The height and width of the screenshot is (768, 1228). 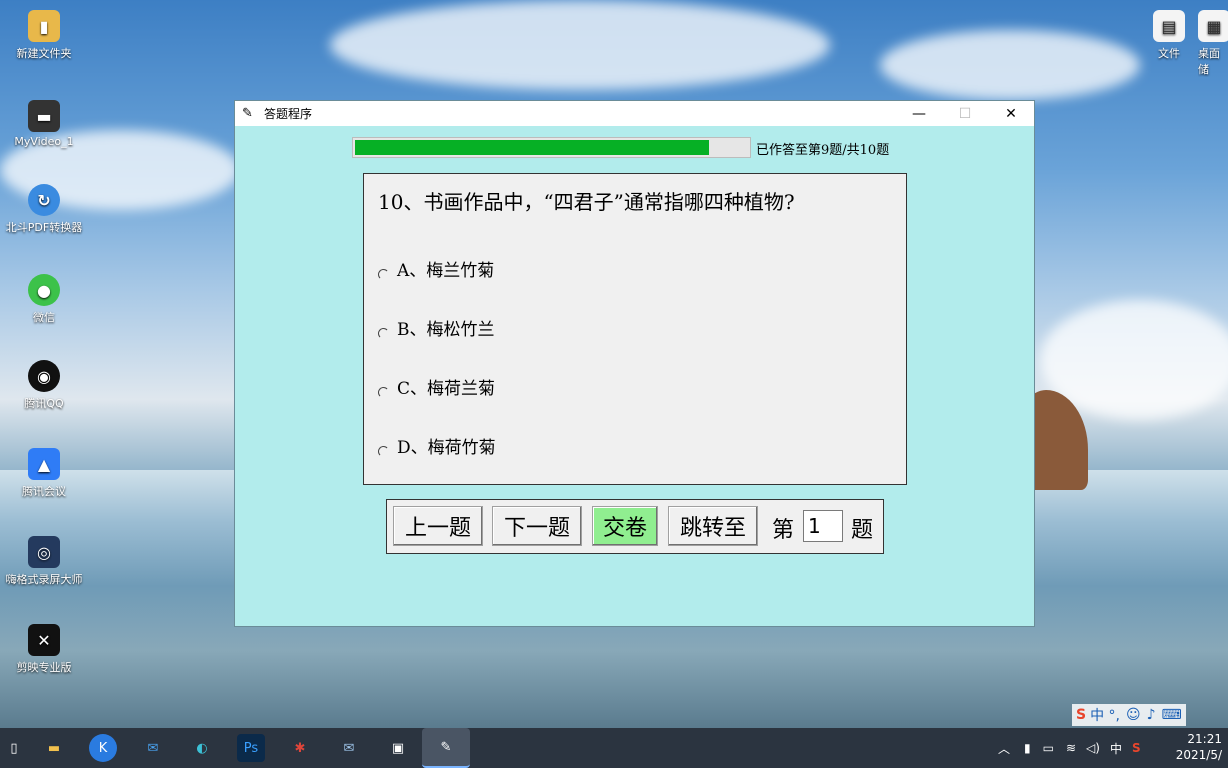 What do you see at coordinates (44, 290) in the screenshot?
I see `wechat-icon: ●` at bounding box center [44, 290].